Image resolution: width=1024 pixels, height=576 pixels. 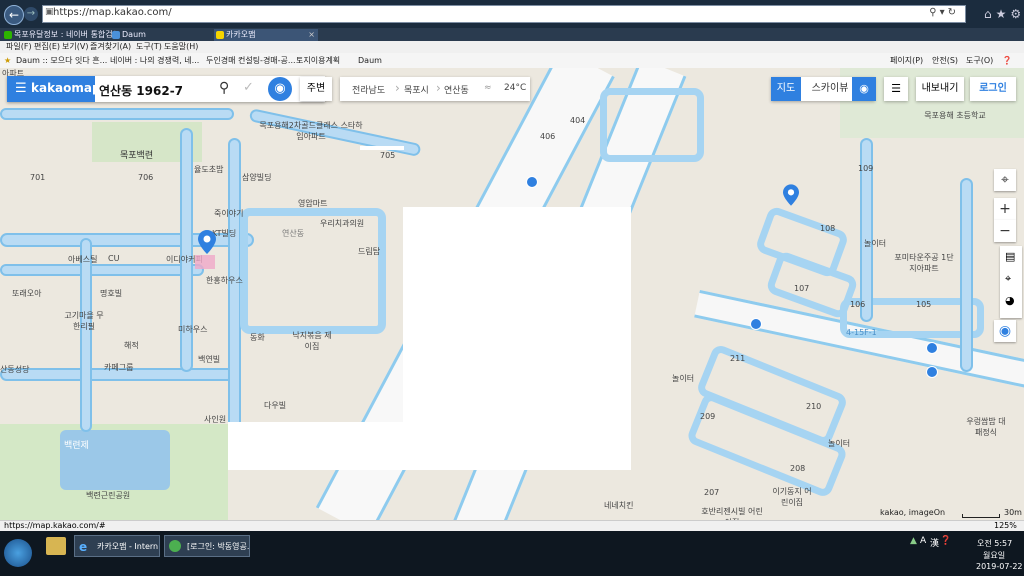 I want to click on map-label: 백련제, so click(x=76, y=446).